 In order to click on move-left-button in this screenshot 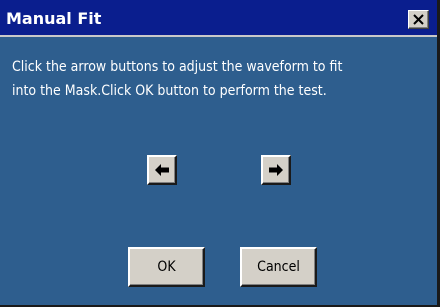, I will do `click(162, 170)`.